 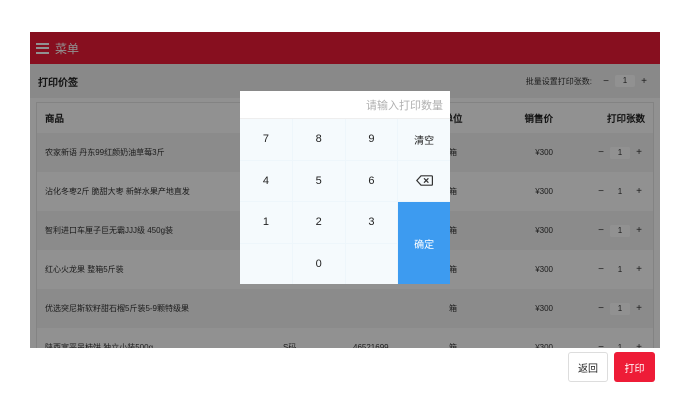 What do you see at coordinates (318, 263) in the screenshot?
I see `key-0: 0` at bounding box center [318, 263].